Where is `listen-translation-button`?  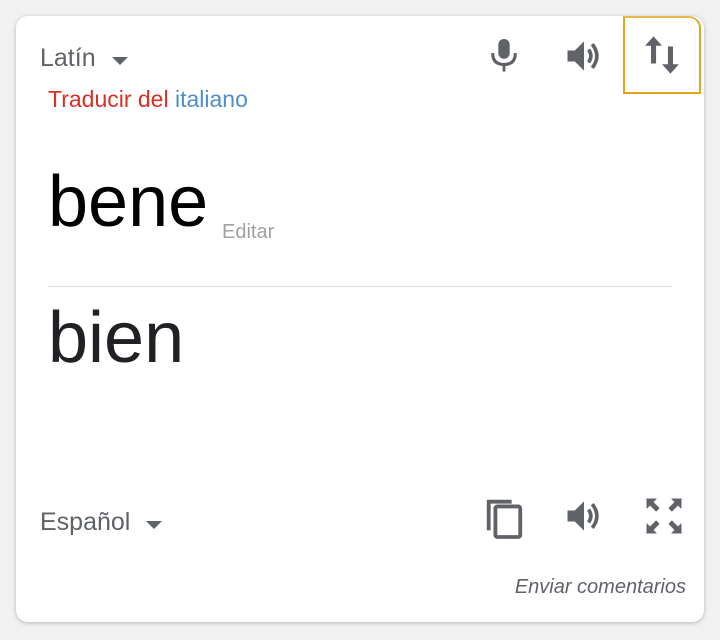 listen-translation-button is located at coordinates (584, 516).